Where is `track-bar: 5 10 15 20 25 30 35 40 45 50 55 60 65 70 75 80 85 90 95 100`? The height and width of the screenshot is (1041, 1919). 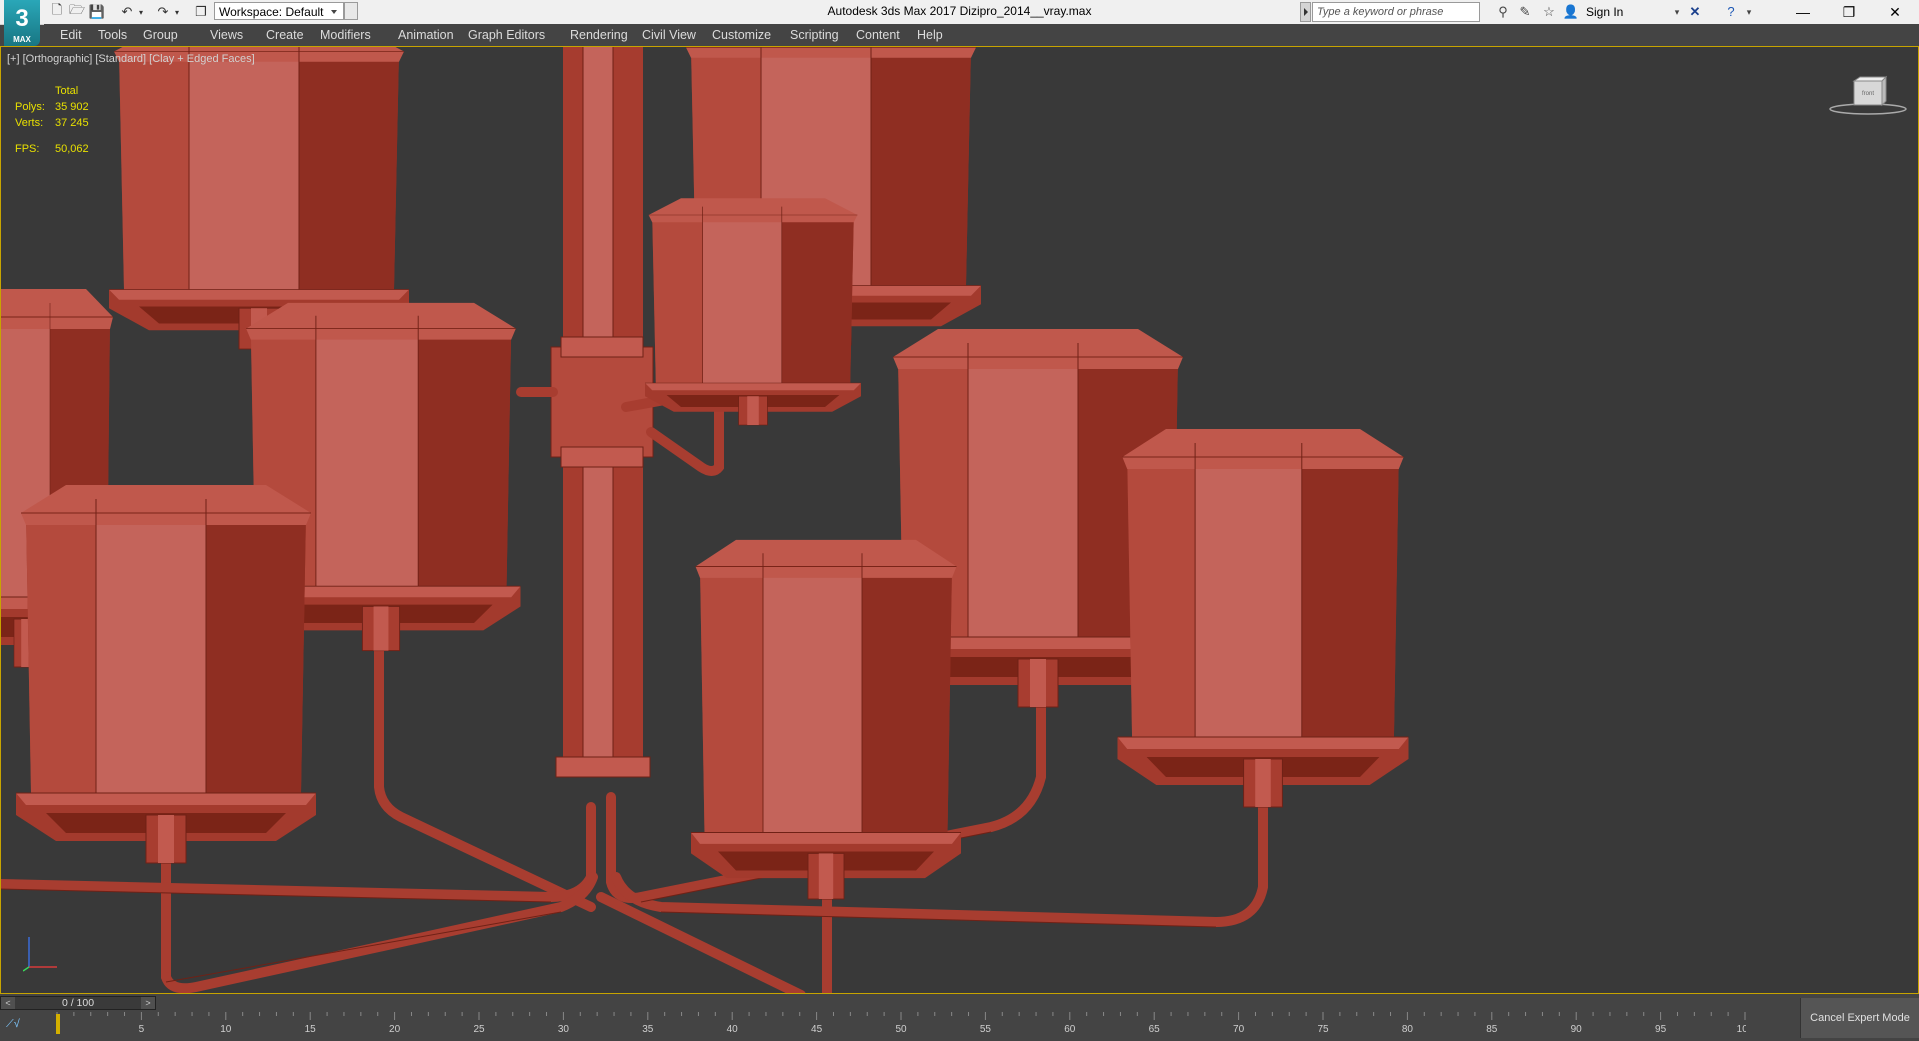 track-bar: 5 10 15 20 25 30 35 40 45 50 55 60 65 70 75 80 85 90 95 100 is located at coordinates (901, 1024).